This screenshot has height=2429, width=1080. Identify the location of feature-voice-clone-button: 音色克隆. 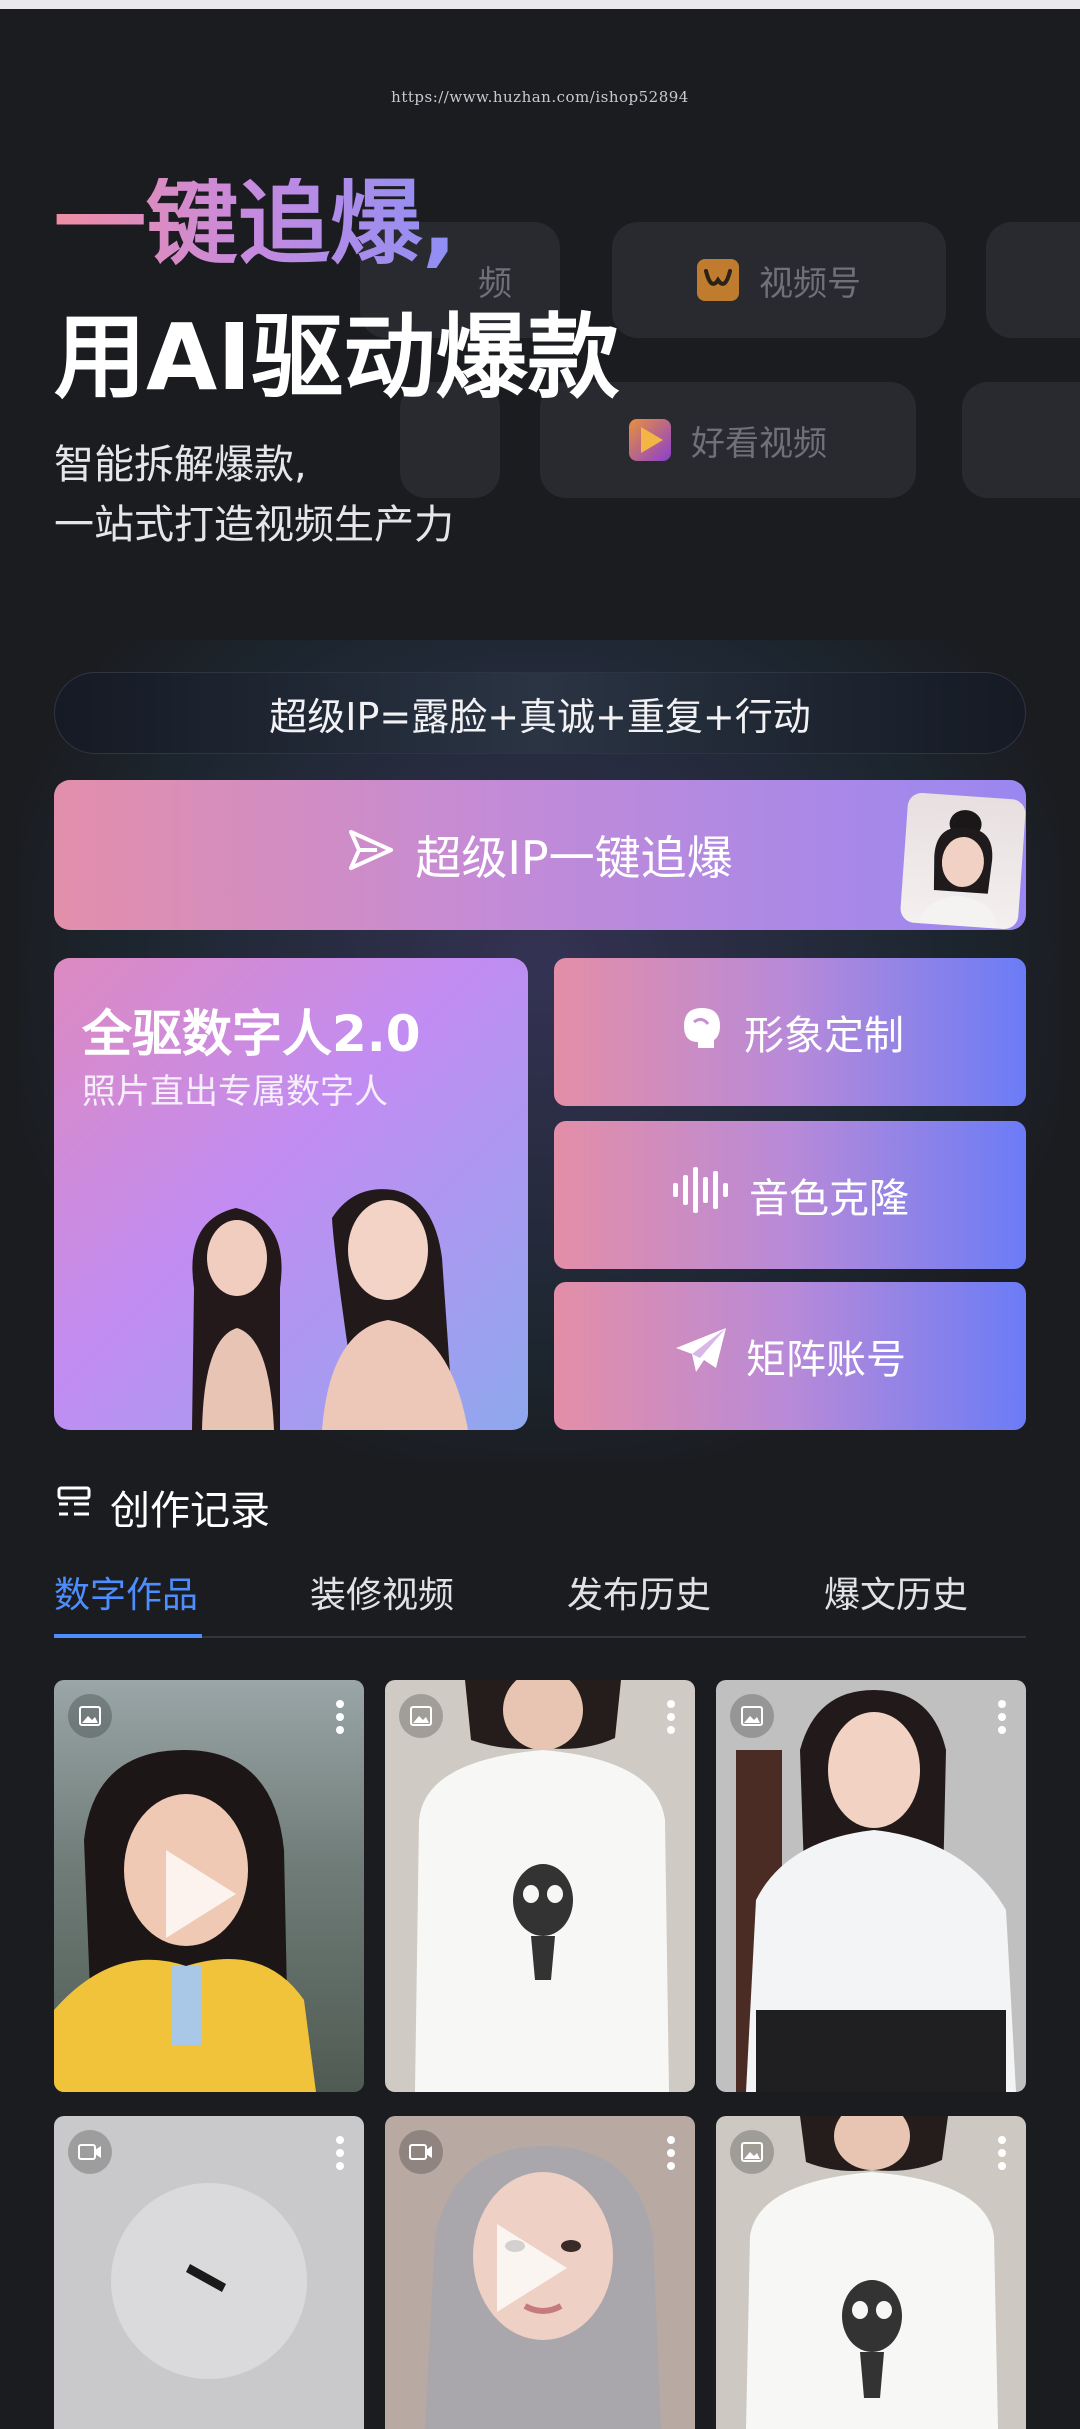
(790, 1195).